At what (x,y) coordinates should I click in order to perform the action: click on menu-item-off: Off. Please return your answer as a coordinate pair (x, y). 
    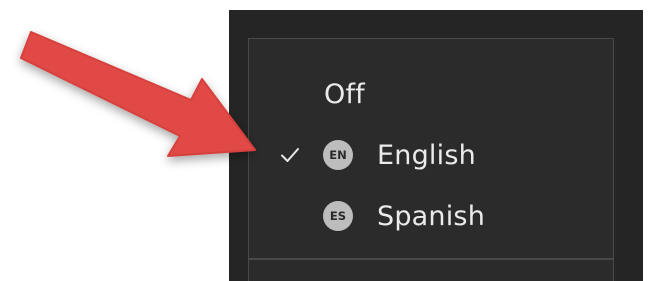
    Looking at the image, I should click on (431, 94).